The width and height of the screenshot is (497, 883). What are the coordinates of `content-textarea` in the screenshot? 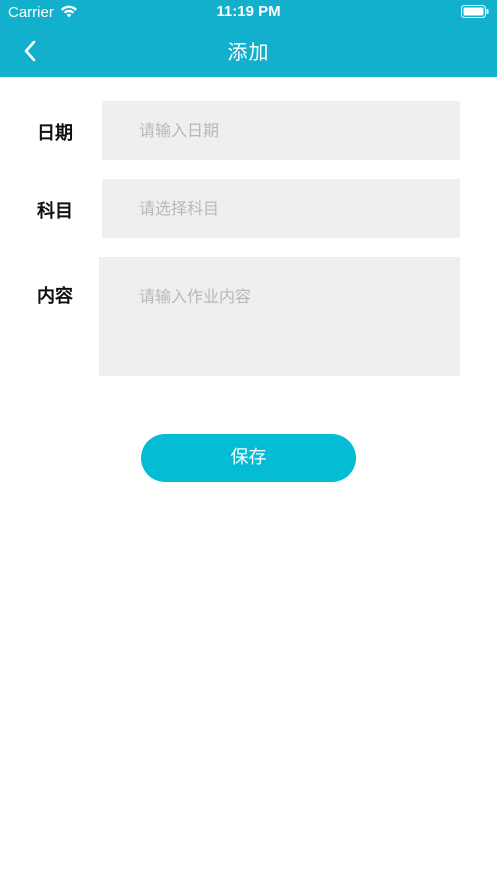 It's located at (279, 316).